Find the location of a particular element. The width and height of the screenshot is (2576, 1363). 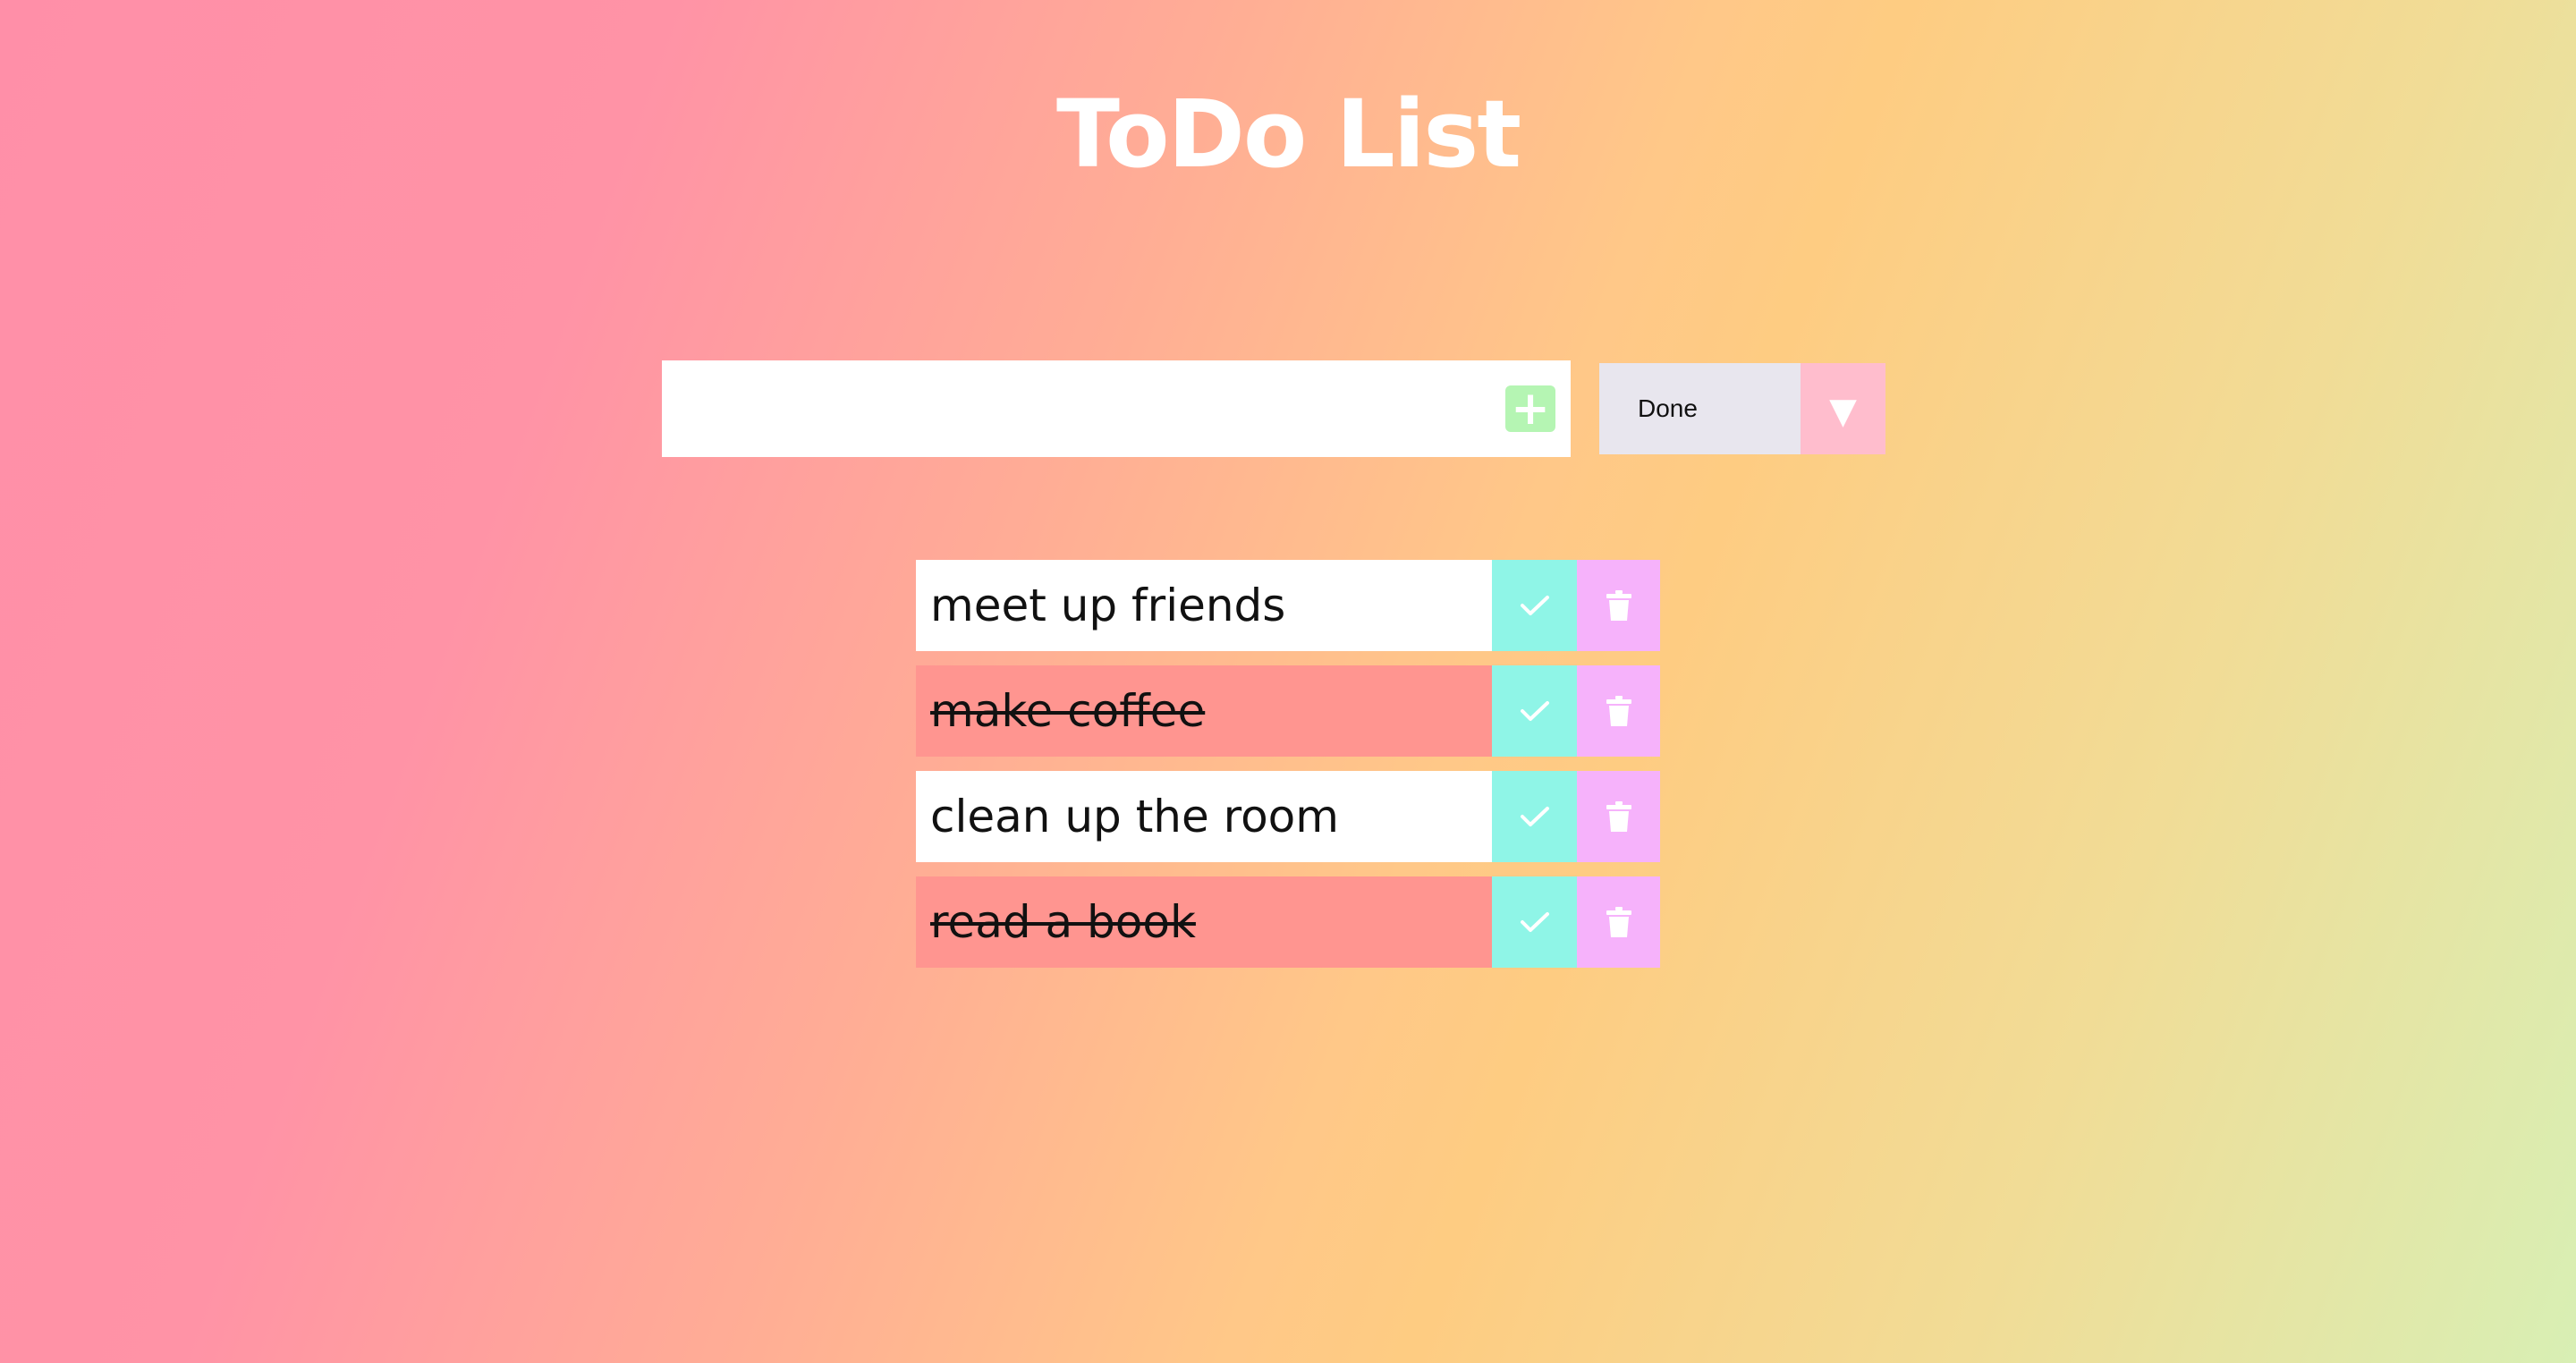

plus-icon: + is located at coordinates (1530, 409).